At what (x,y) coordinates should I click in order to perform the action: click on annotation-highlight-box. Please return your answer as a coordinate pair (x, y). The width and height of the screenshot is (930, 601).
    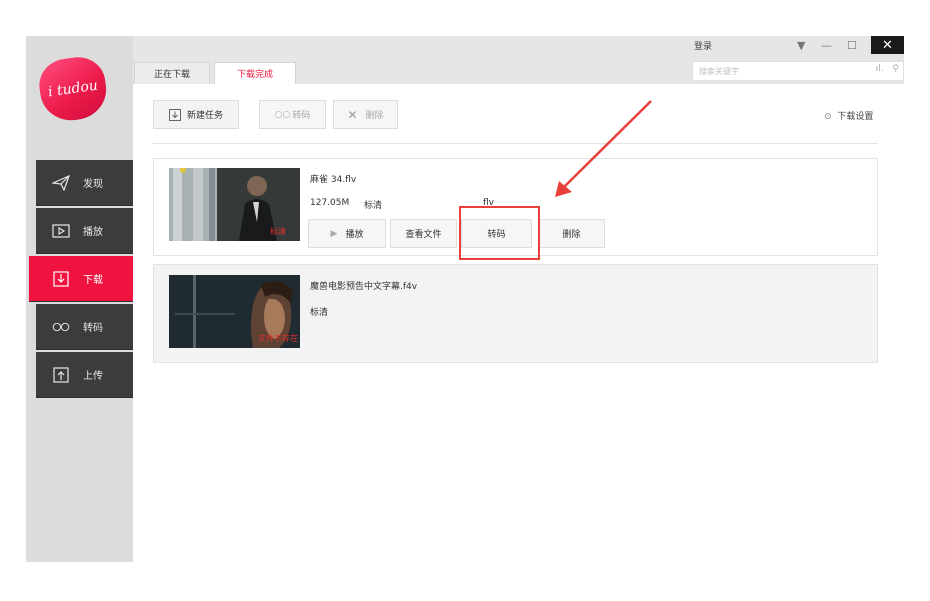
    Looking at the image, I should click on (499, 233).